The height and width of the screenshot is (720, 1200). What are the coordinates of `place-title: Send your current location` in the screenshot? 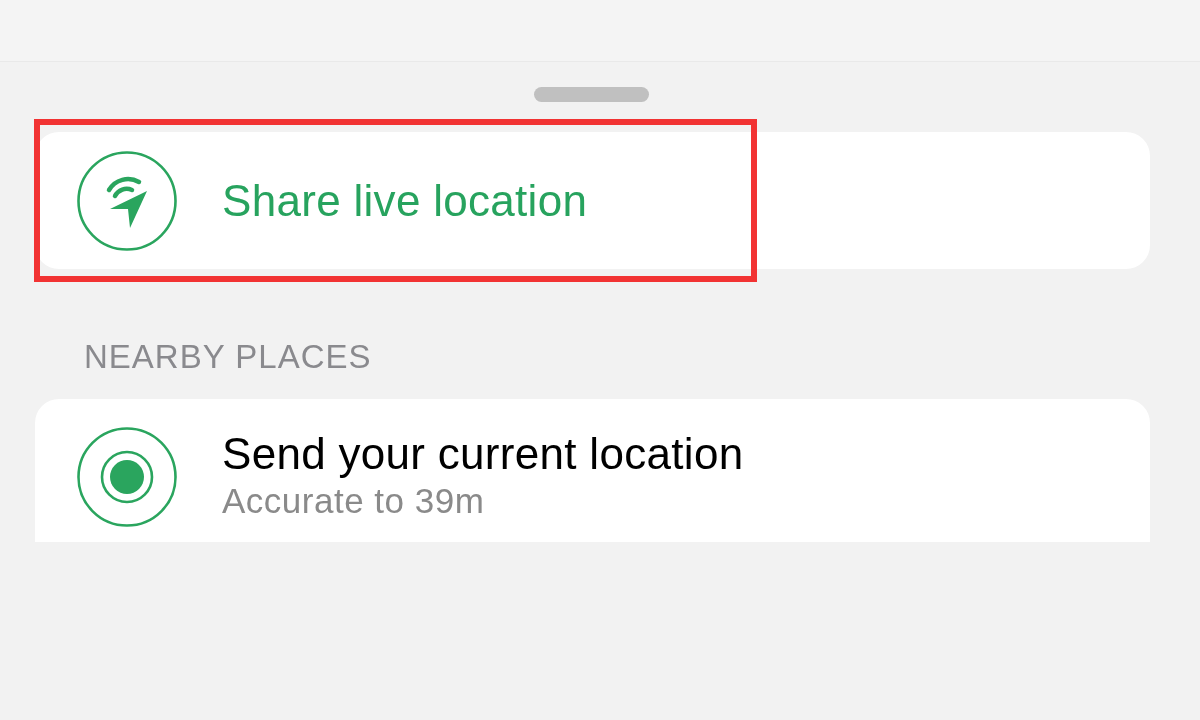 It's located at (483, 454).